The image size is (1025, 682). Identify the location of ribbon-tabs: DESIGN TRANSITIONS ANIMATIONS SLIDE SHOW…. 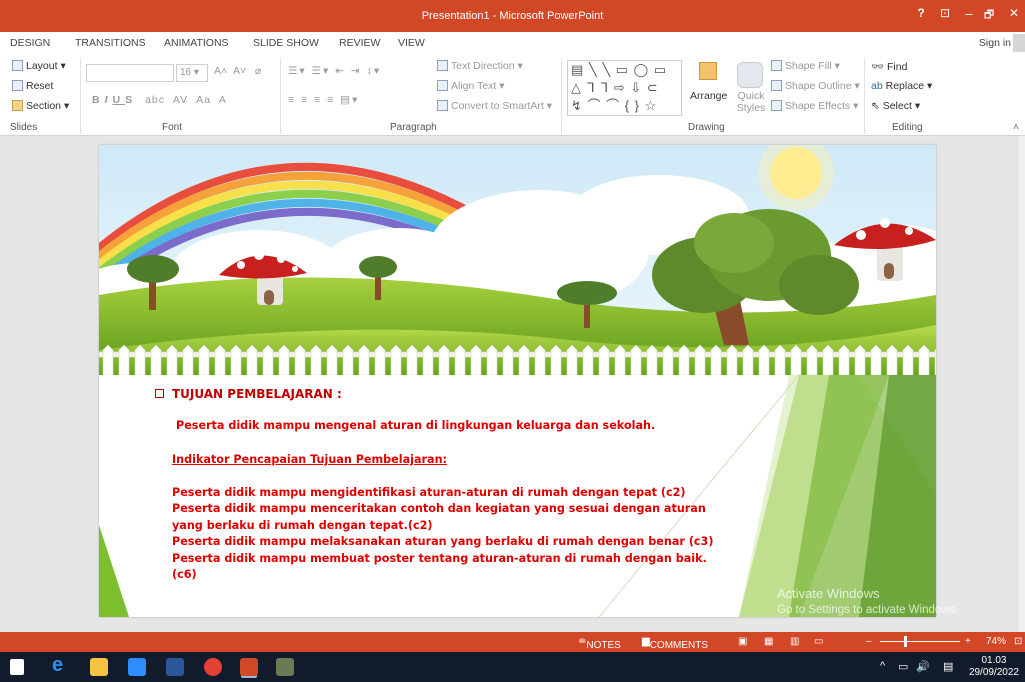
(512, 43).